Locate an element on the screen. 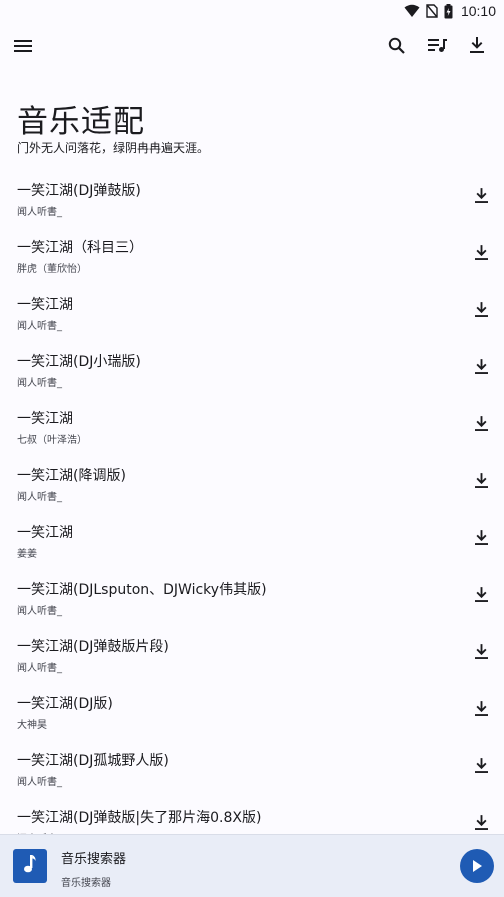 This screenshot has height=897, width=504. song-list-item: 一笑江湖(DJ版) 大神昊 is located at coordinates (252, 712).